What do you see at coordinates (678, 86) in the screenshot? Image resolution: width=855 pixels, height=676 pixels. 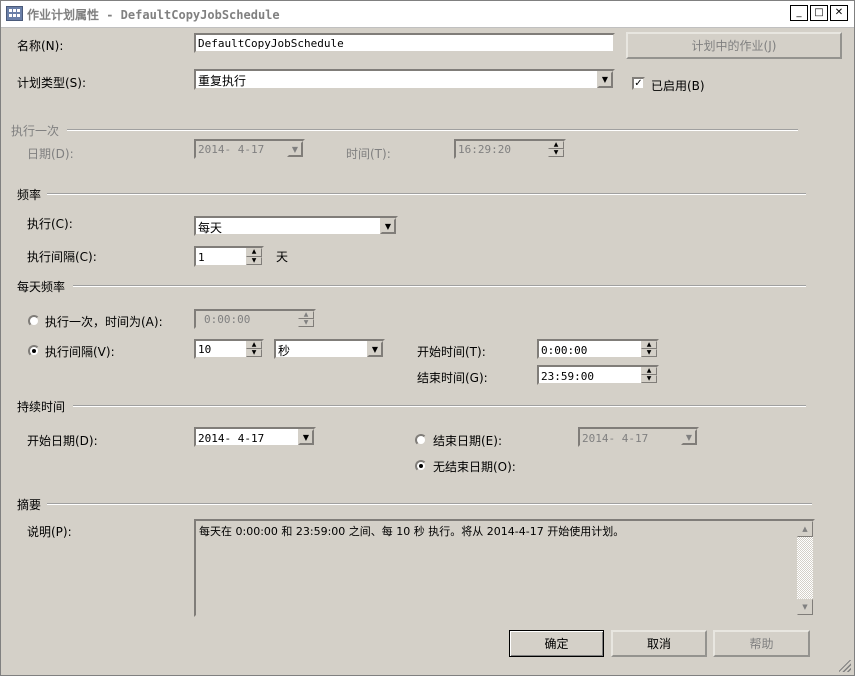 I see `enabled-label: 已启用(B)` at bounding box center [678, 86].